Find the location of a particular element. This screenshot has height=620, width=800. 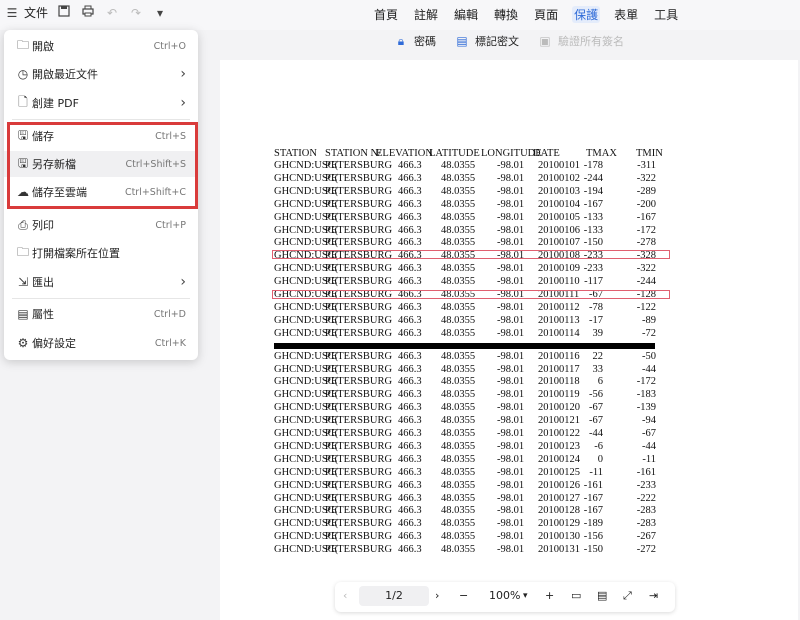

cell-tmin: -222 is located at coordinates (646, 498).